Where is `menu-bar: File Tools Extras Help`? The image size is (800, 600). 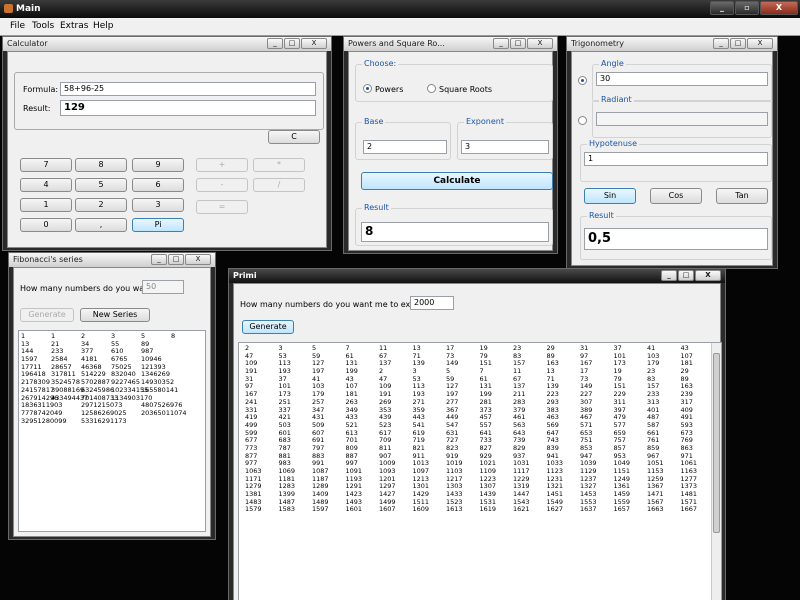
menu-bar: File Tools Extras Help is located at coordinates (400, 27).